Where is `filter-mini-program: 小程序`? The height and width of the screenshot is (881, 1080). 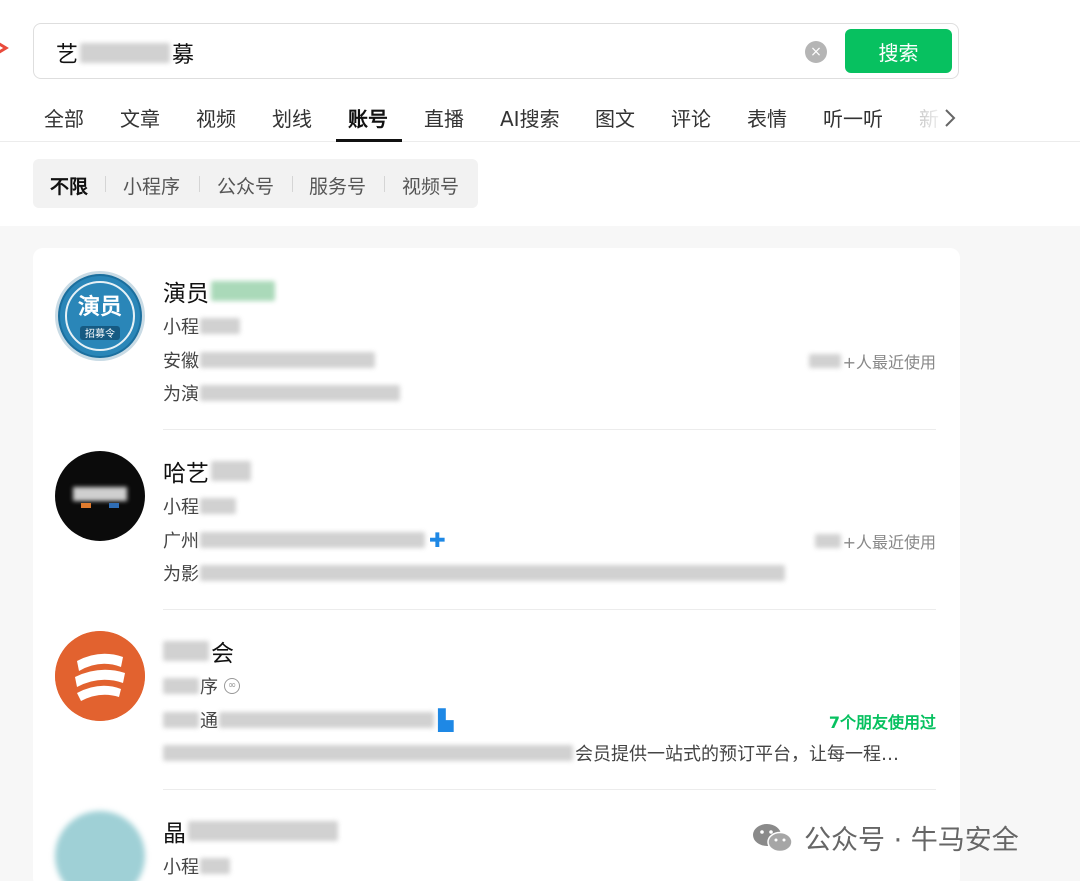 filter-mini-program: 小程序 is located at coordinates (151, 185).